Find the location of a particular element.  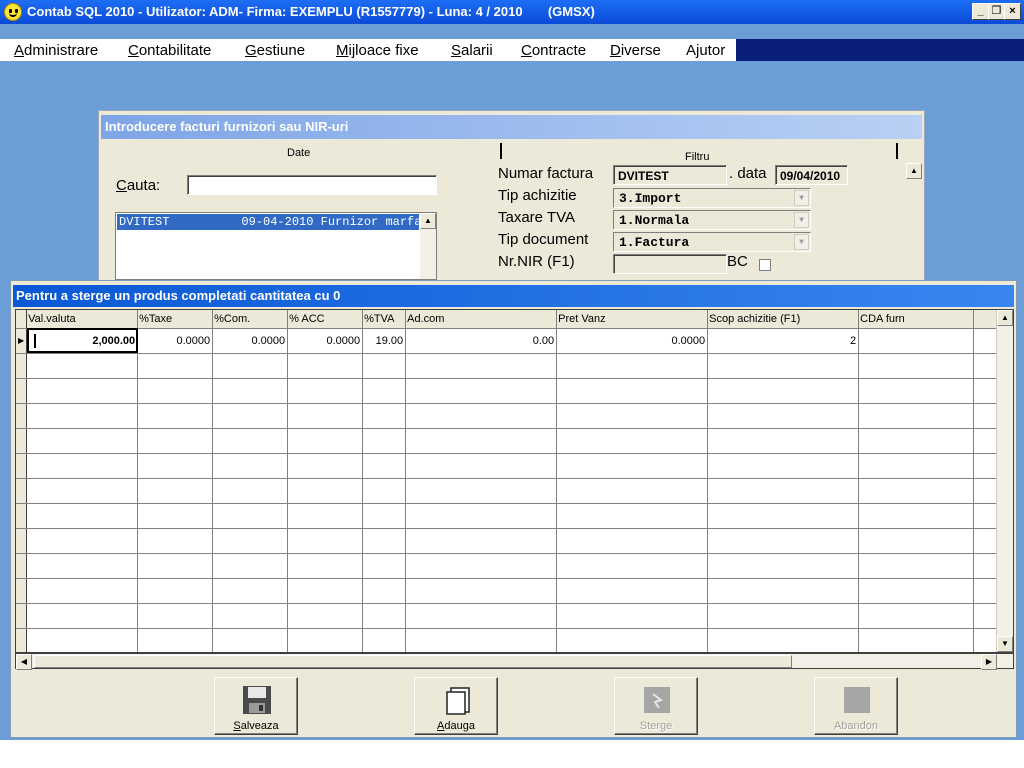

scroll-left-icon: ◀ is located at coordinates (24, 662).